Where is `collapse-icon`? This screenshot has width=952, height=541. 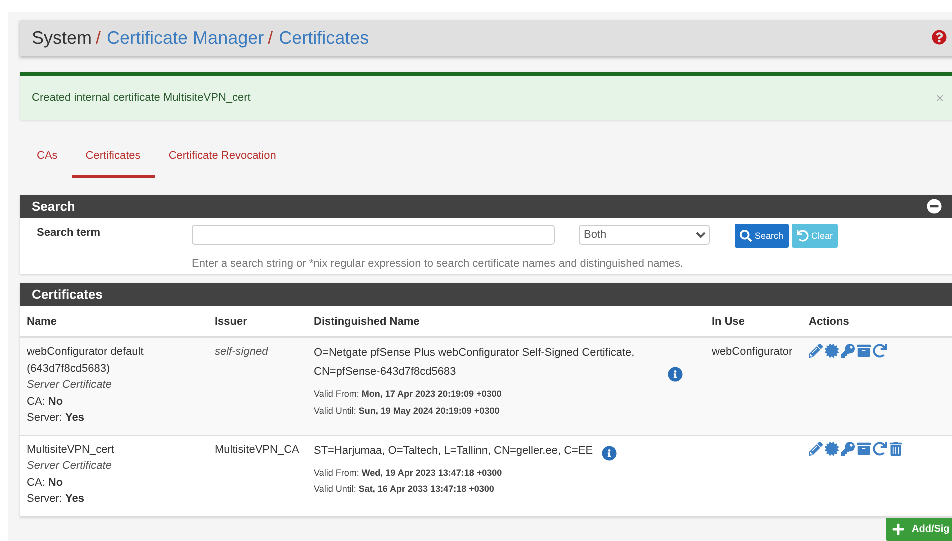 collapse-icon is located at coordinates (934, 206).